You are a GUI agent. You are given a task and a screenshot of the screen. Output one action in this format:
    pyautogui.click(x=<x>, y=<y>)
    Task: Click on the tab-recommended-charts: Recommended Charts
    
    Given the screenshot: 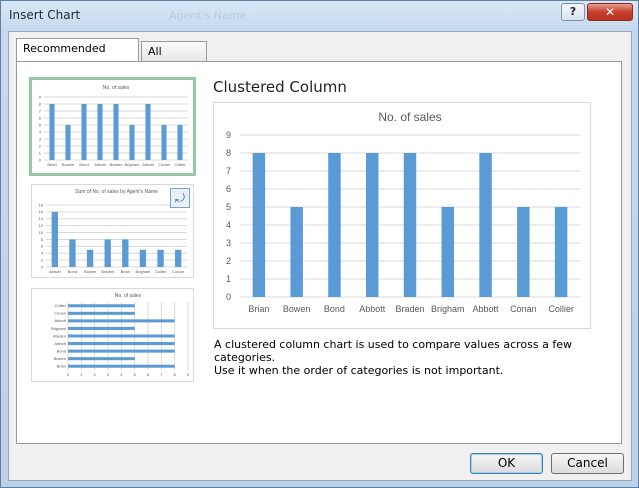 What is the action you would take?
    pyautogui.click(x=77, y=56)
    